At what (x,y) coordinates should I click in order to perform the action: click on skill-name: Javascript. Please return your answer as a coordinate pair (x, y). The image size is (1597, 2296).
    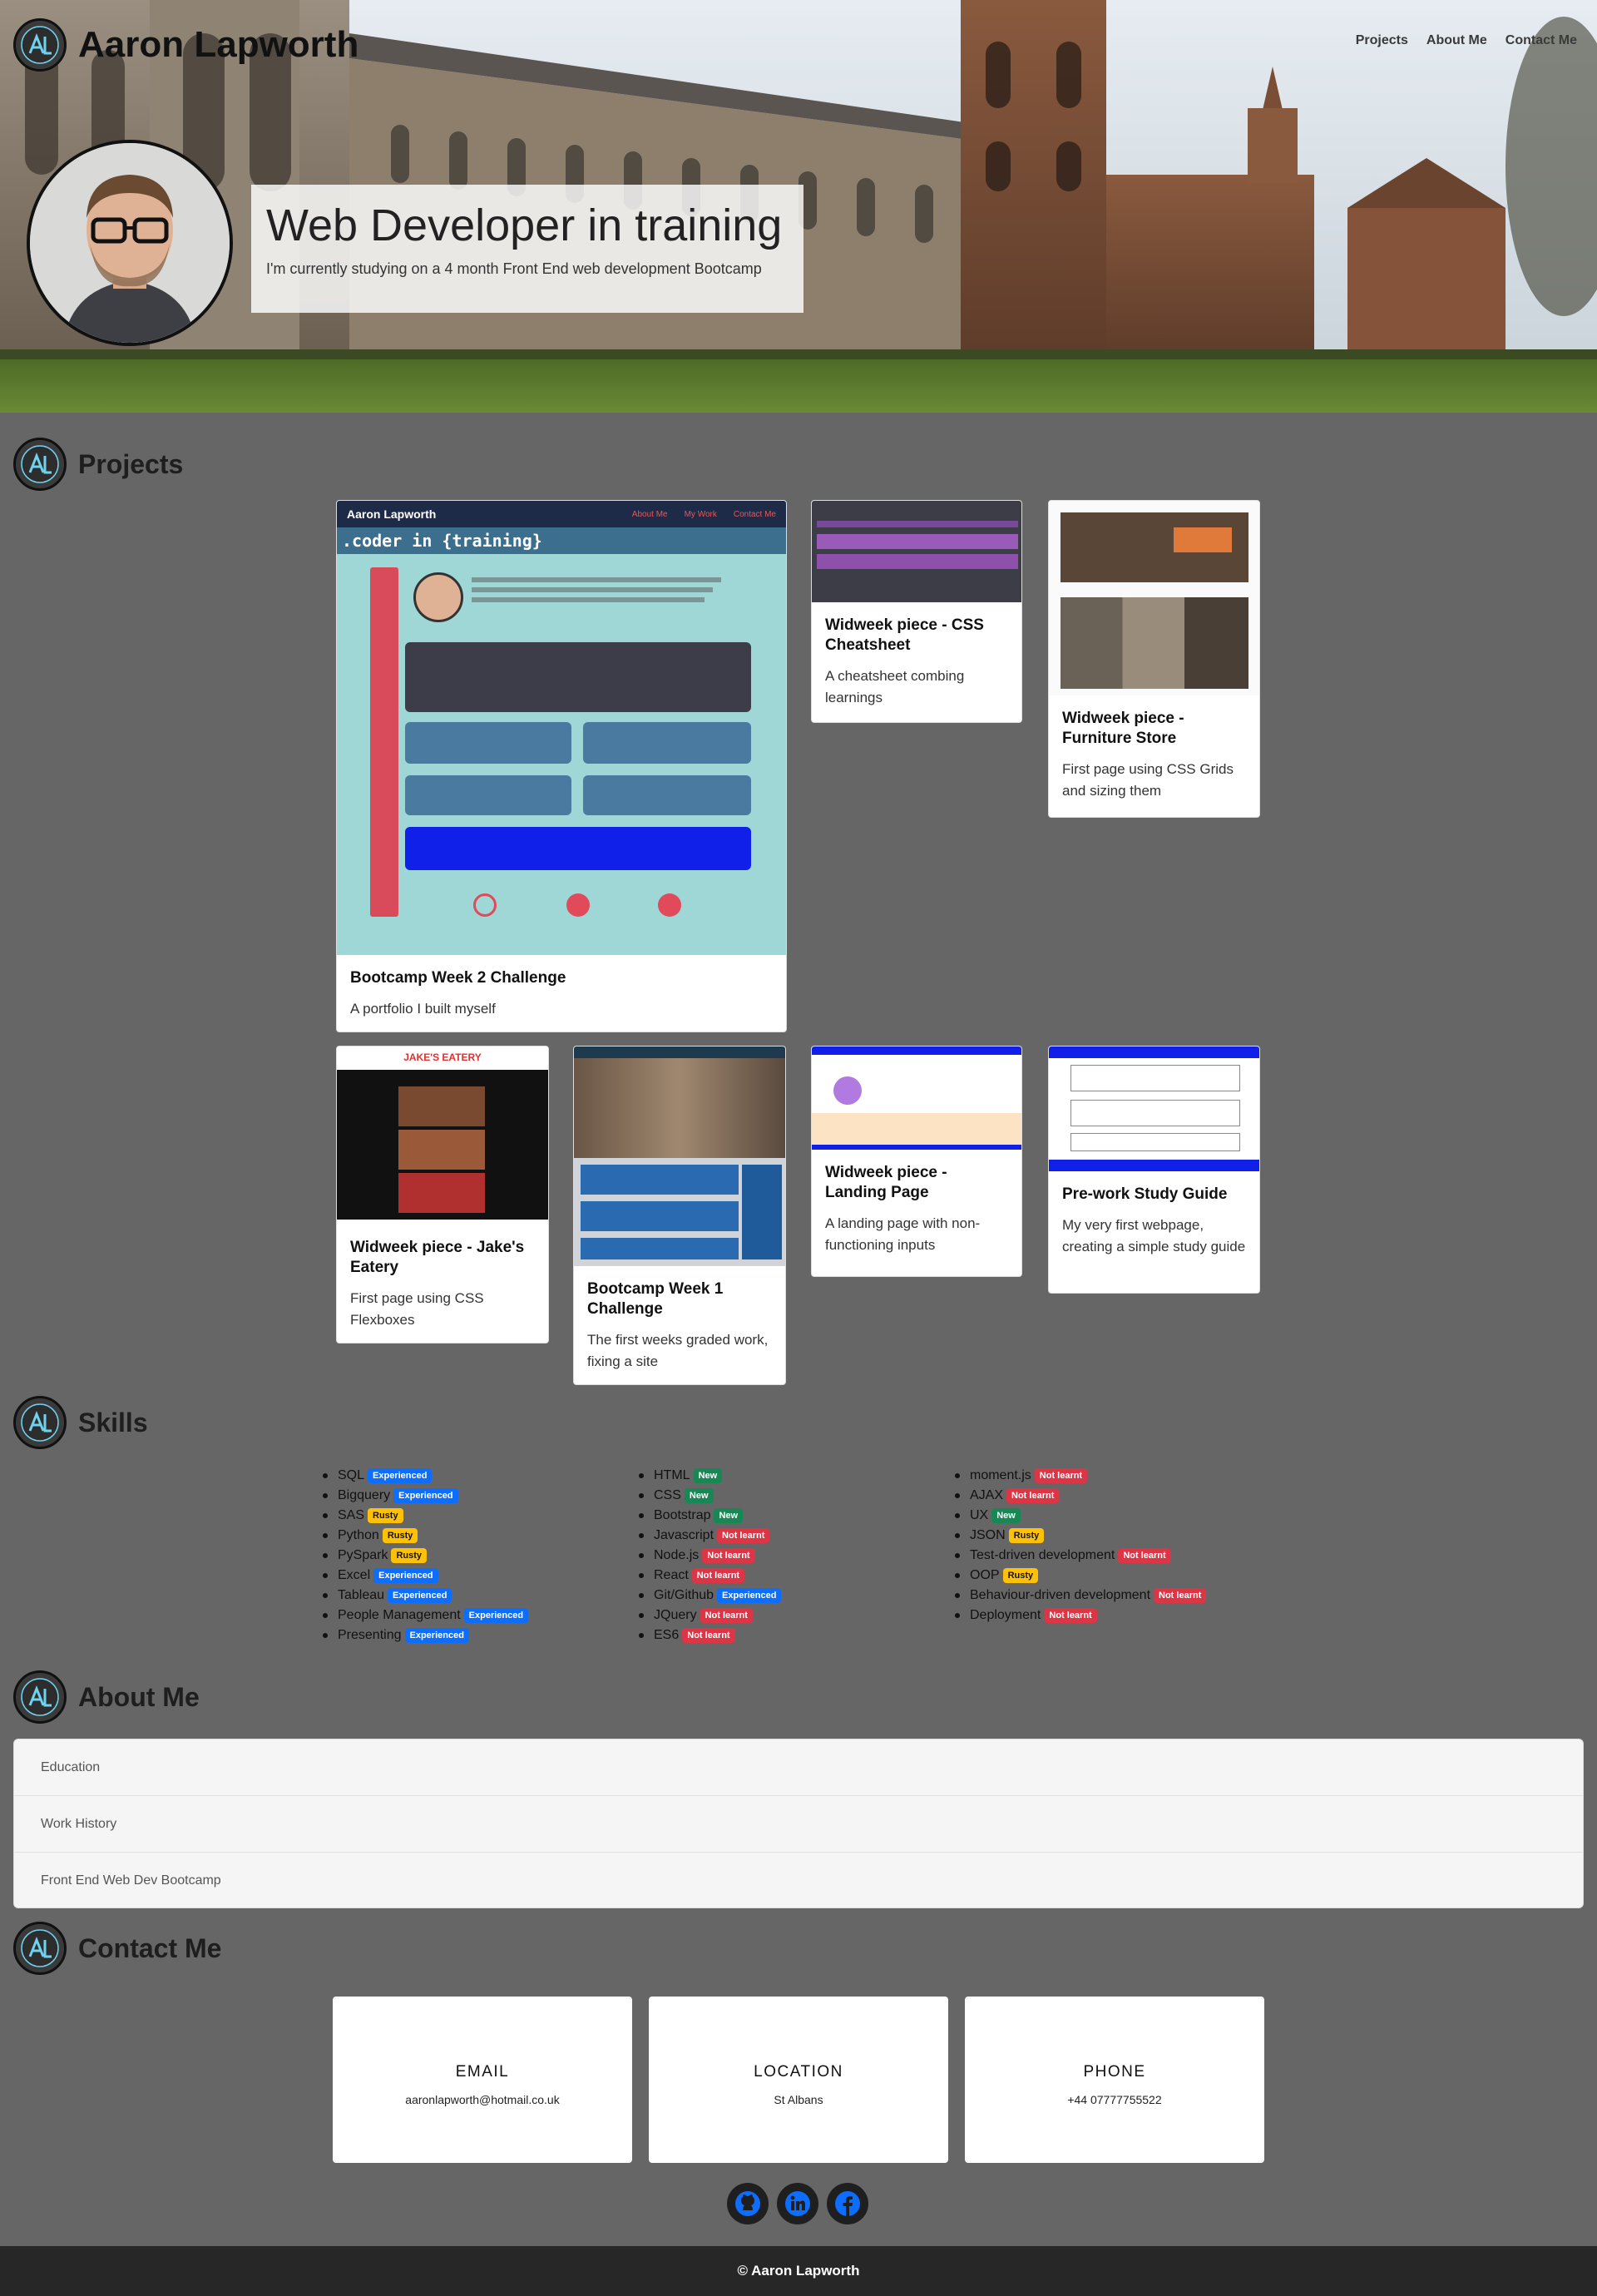
    Looking at the image, I should click on (684, 1535).